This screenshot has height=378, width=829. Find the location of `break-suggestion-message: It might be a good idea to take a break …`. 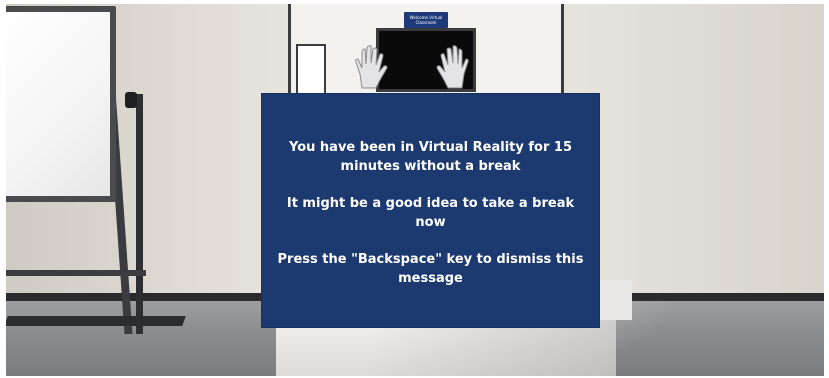

break-suggestion-message: It might be a good idea to take a break … is located at coordinates (430, 213).